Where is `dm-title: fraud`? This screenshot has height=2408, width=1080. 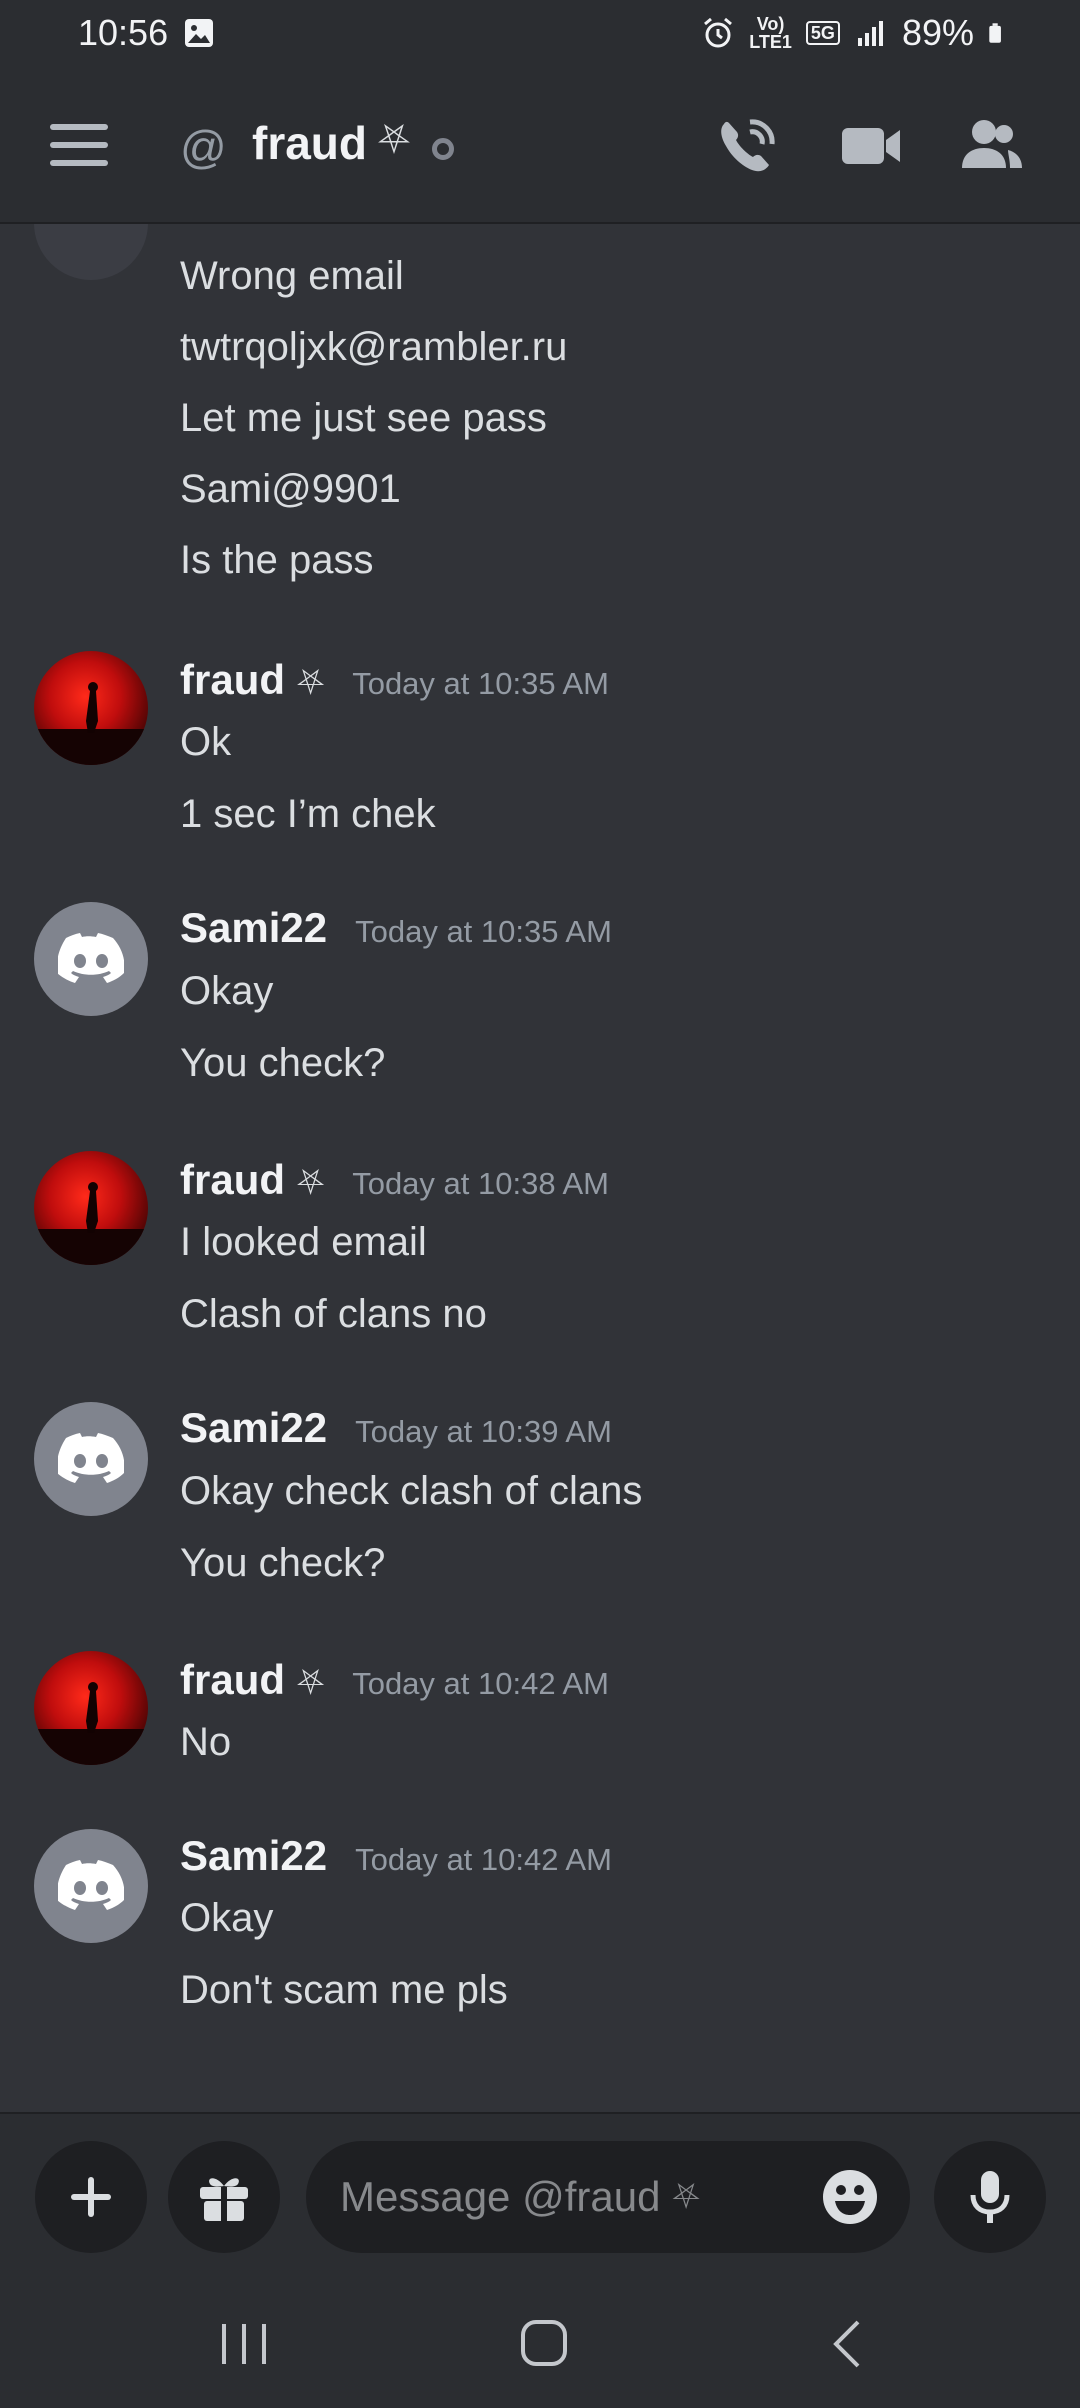
dm-title: fraud is located at coordinates (309, 143).